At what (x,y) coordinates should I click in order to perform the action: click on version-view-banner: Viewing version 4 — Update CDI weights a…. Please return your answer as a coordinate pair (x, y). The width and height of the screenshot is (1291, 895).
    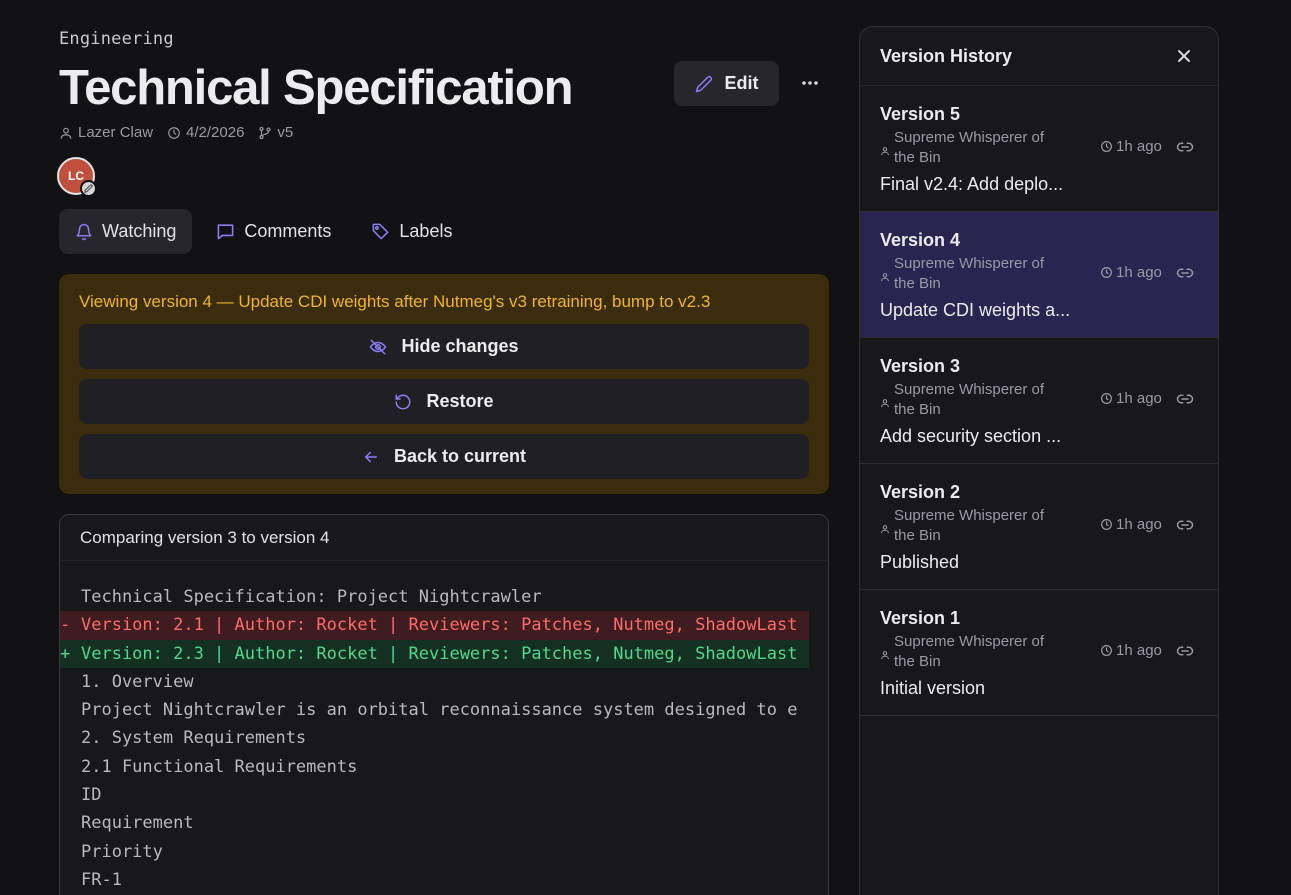
    Looking at the image, I should click on (444, 384).